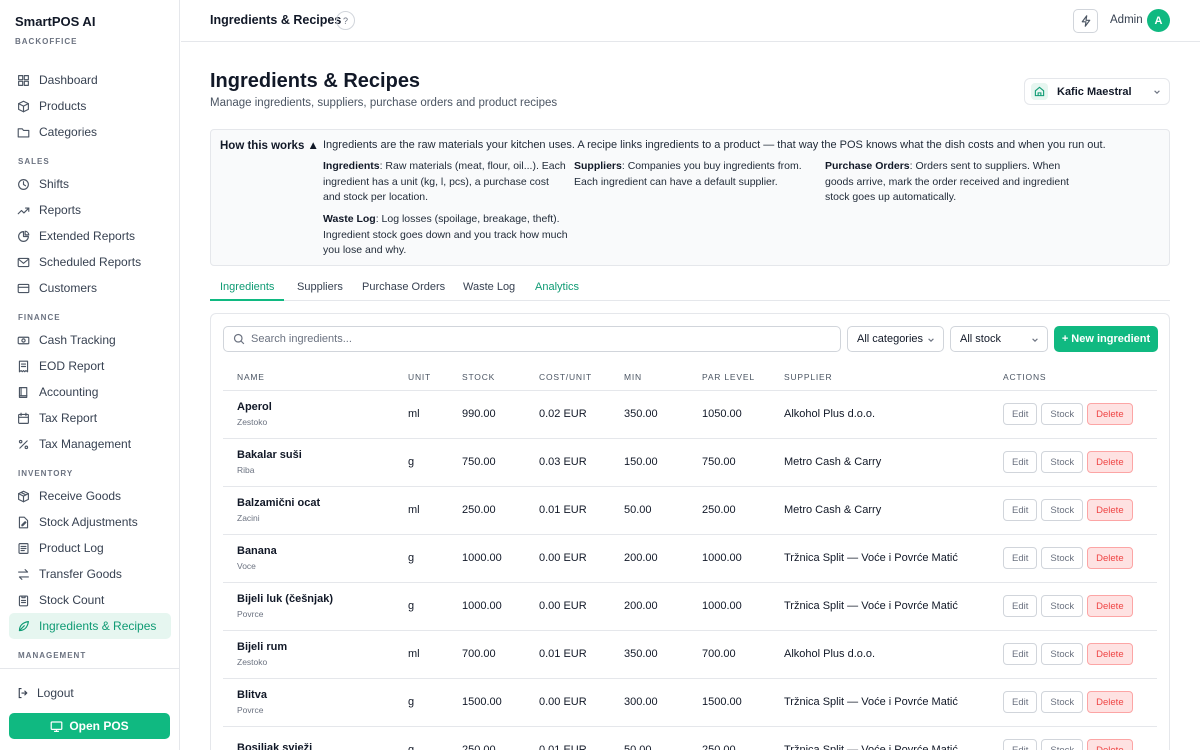 The image size is (1200, 750). Describe the element at coordinates (320, 291) in the screenshot. I see `tab-suppliers: Suppliers` at that location.